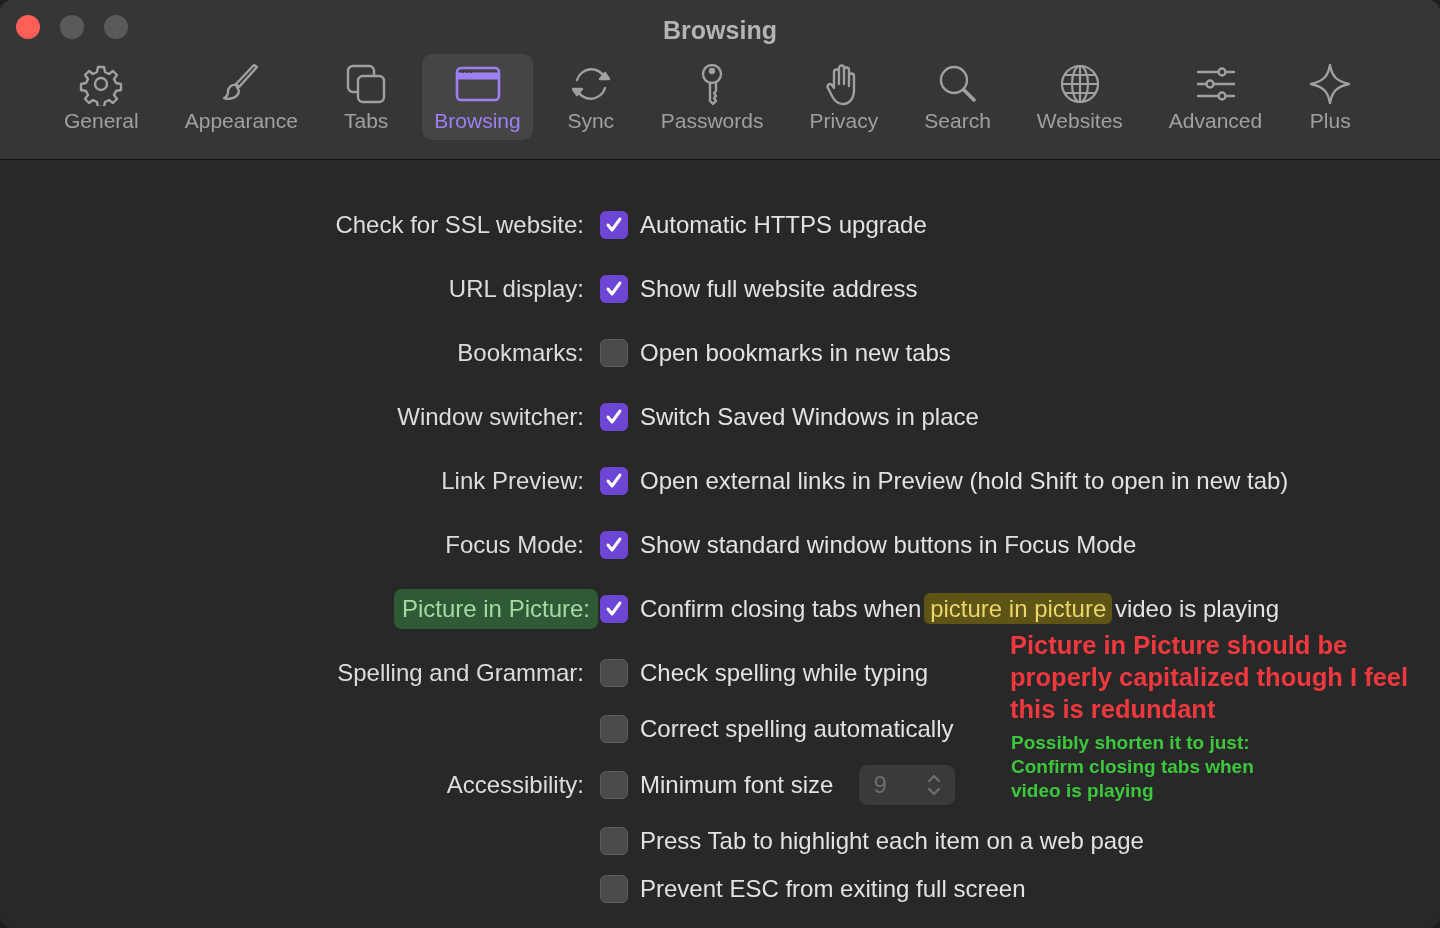  What do you see at coordinates (366, 97) in the screenshot?
I see `toolbar-tab: Tabs` at bounding box center [366, 97].